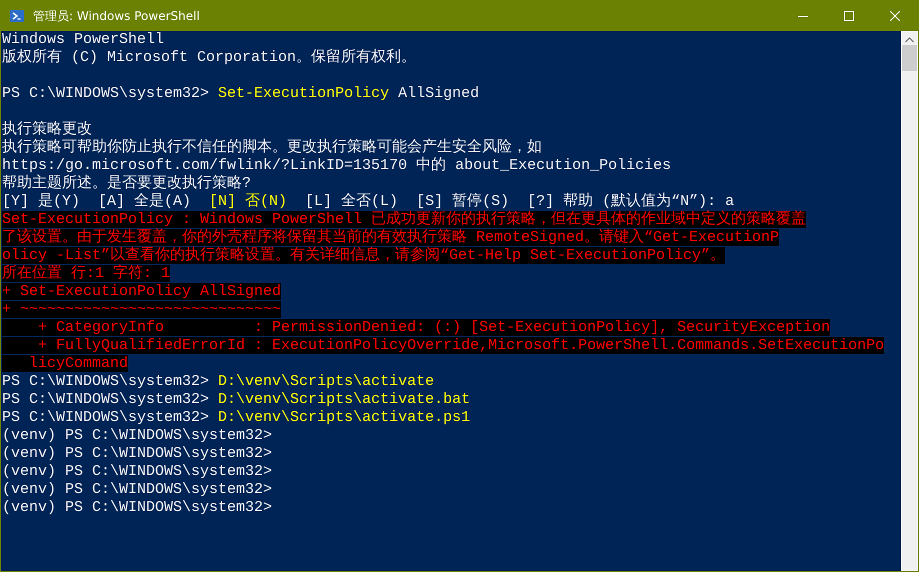  What do you see at coordinates (116, 16) in the screenshot?
I see `window-title: 管理员: Windows PowerShell` at bounding box center [116, 16].